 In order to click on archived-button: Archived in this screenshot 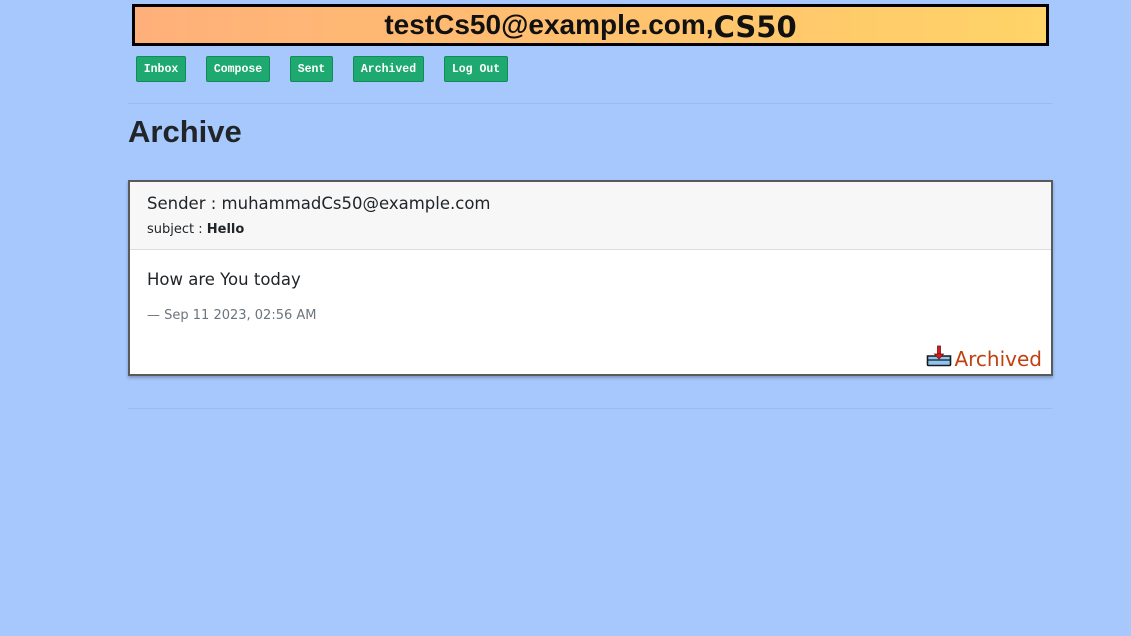, I will do `click(388, 69)`.